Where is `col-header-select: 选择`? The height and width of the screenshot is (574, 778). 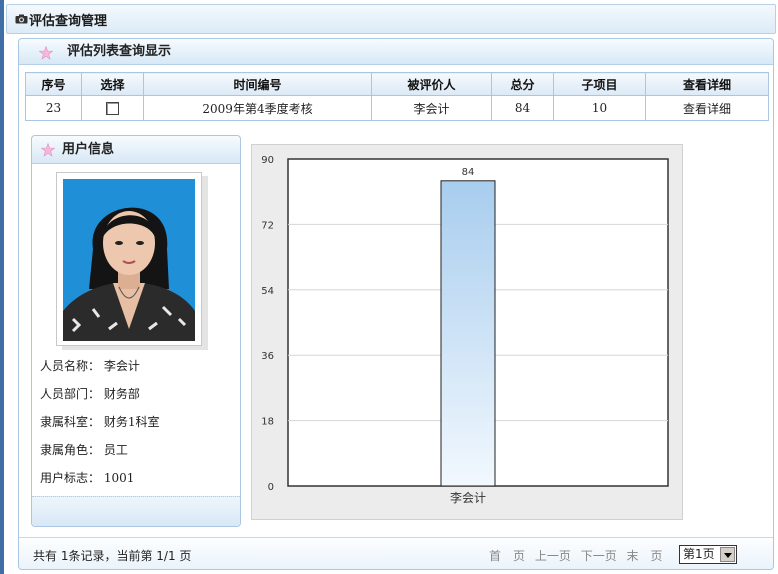 col-header-select: 选择 is located at coordinates (112, 84).